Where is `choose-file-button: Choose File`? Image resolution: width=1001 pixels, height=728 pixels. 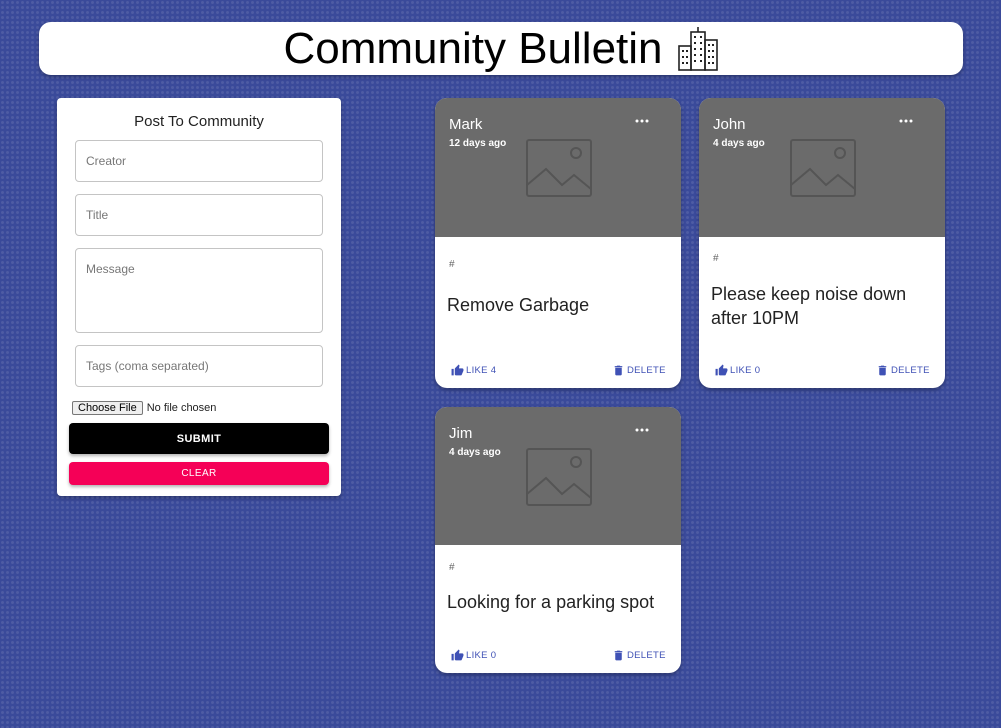 choose-file-button: Choose File is located at coordinates (107, 408).